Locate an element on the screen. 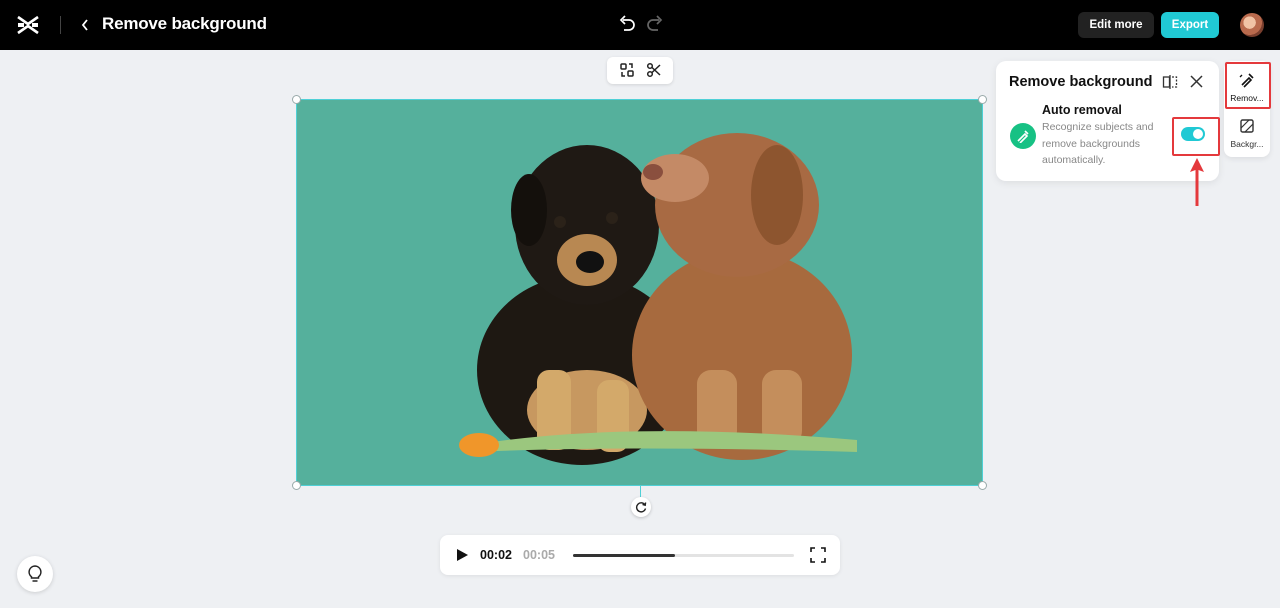  close-icon is located at coordinates (1196, 81).